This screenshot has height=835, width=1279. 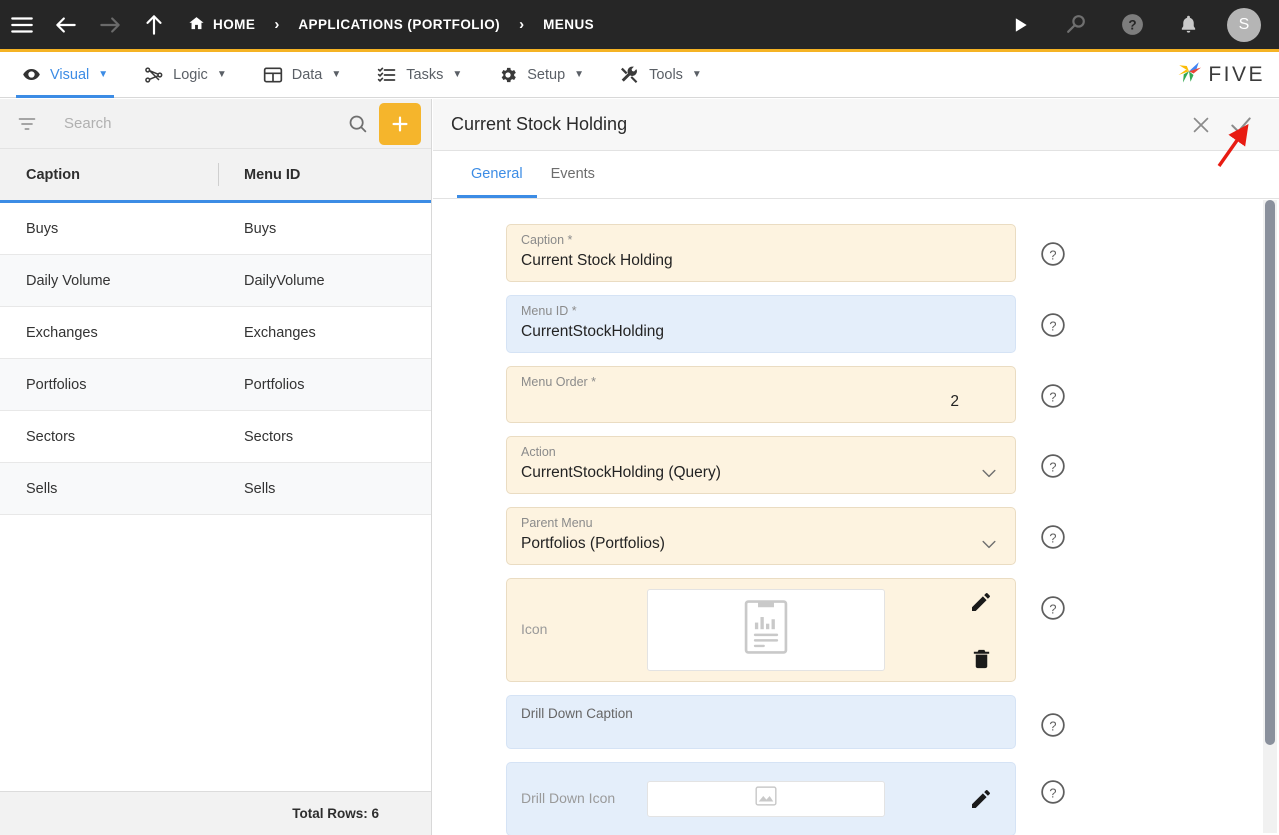 I want to click on breadcrumb-item-home: HOME, so click(x=221, y=25).